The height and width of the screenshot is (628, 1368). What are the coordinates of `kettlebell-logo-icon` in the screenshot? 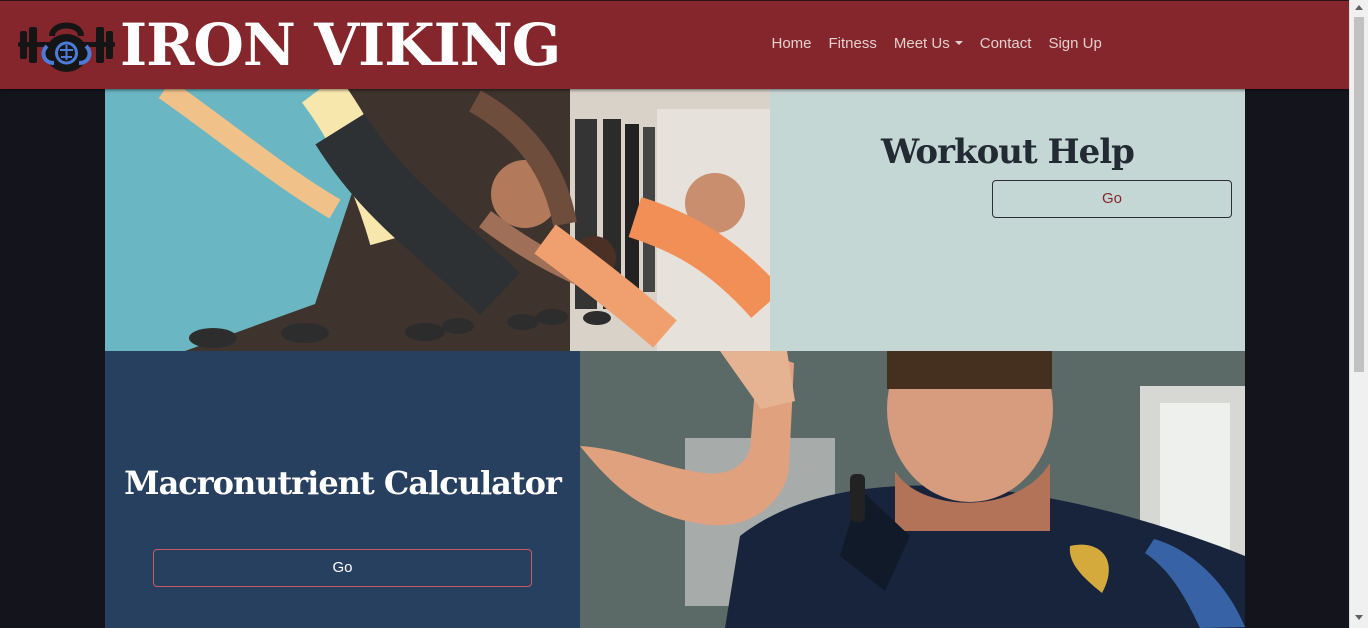 It's located at (66, 44).